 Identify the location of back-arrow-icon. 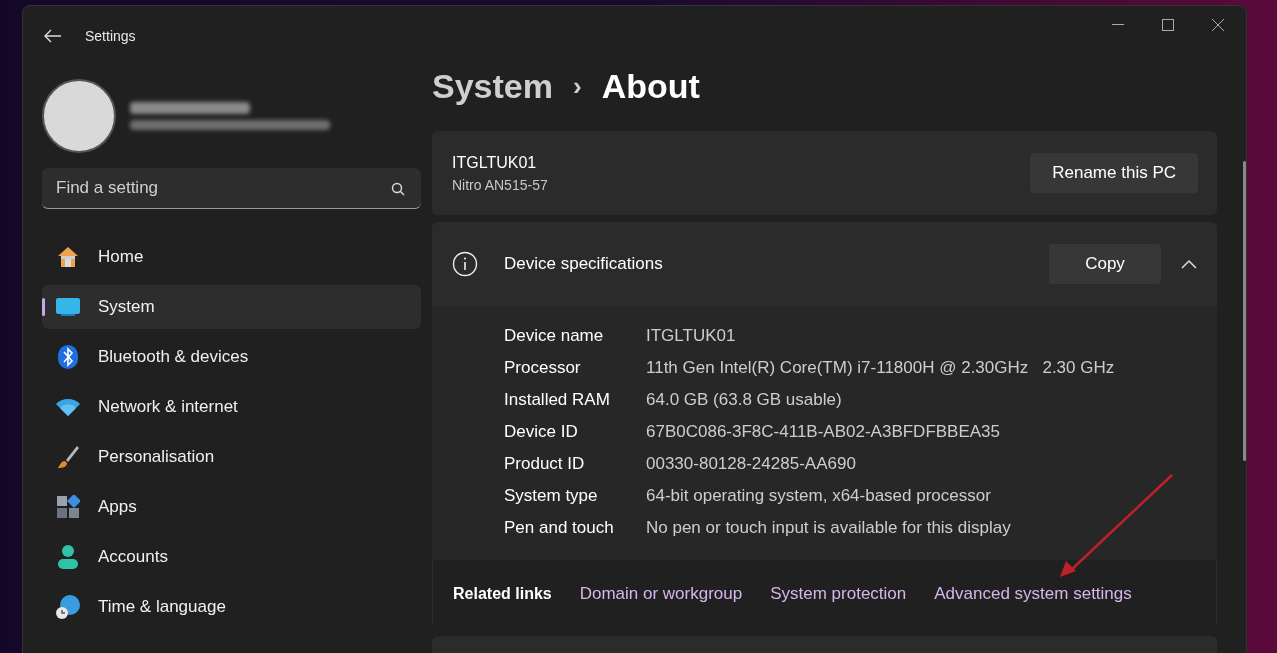
(53, 36).